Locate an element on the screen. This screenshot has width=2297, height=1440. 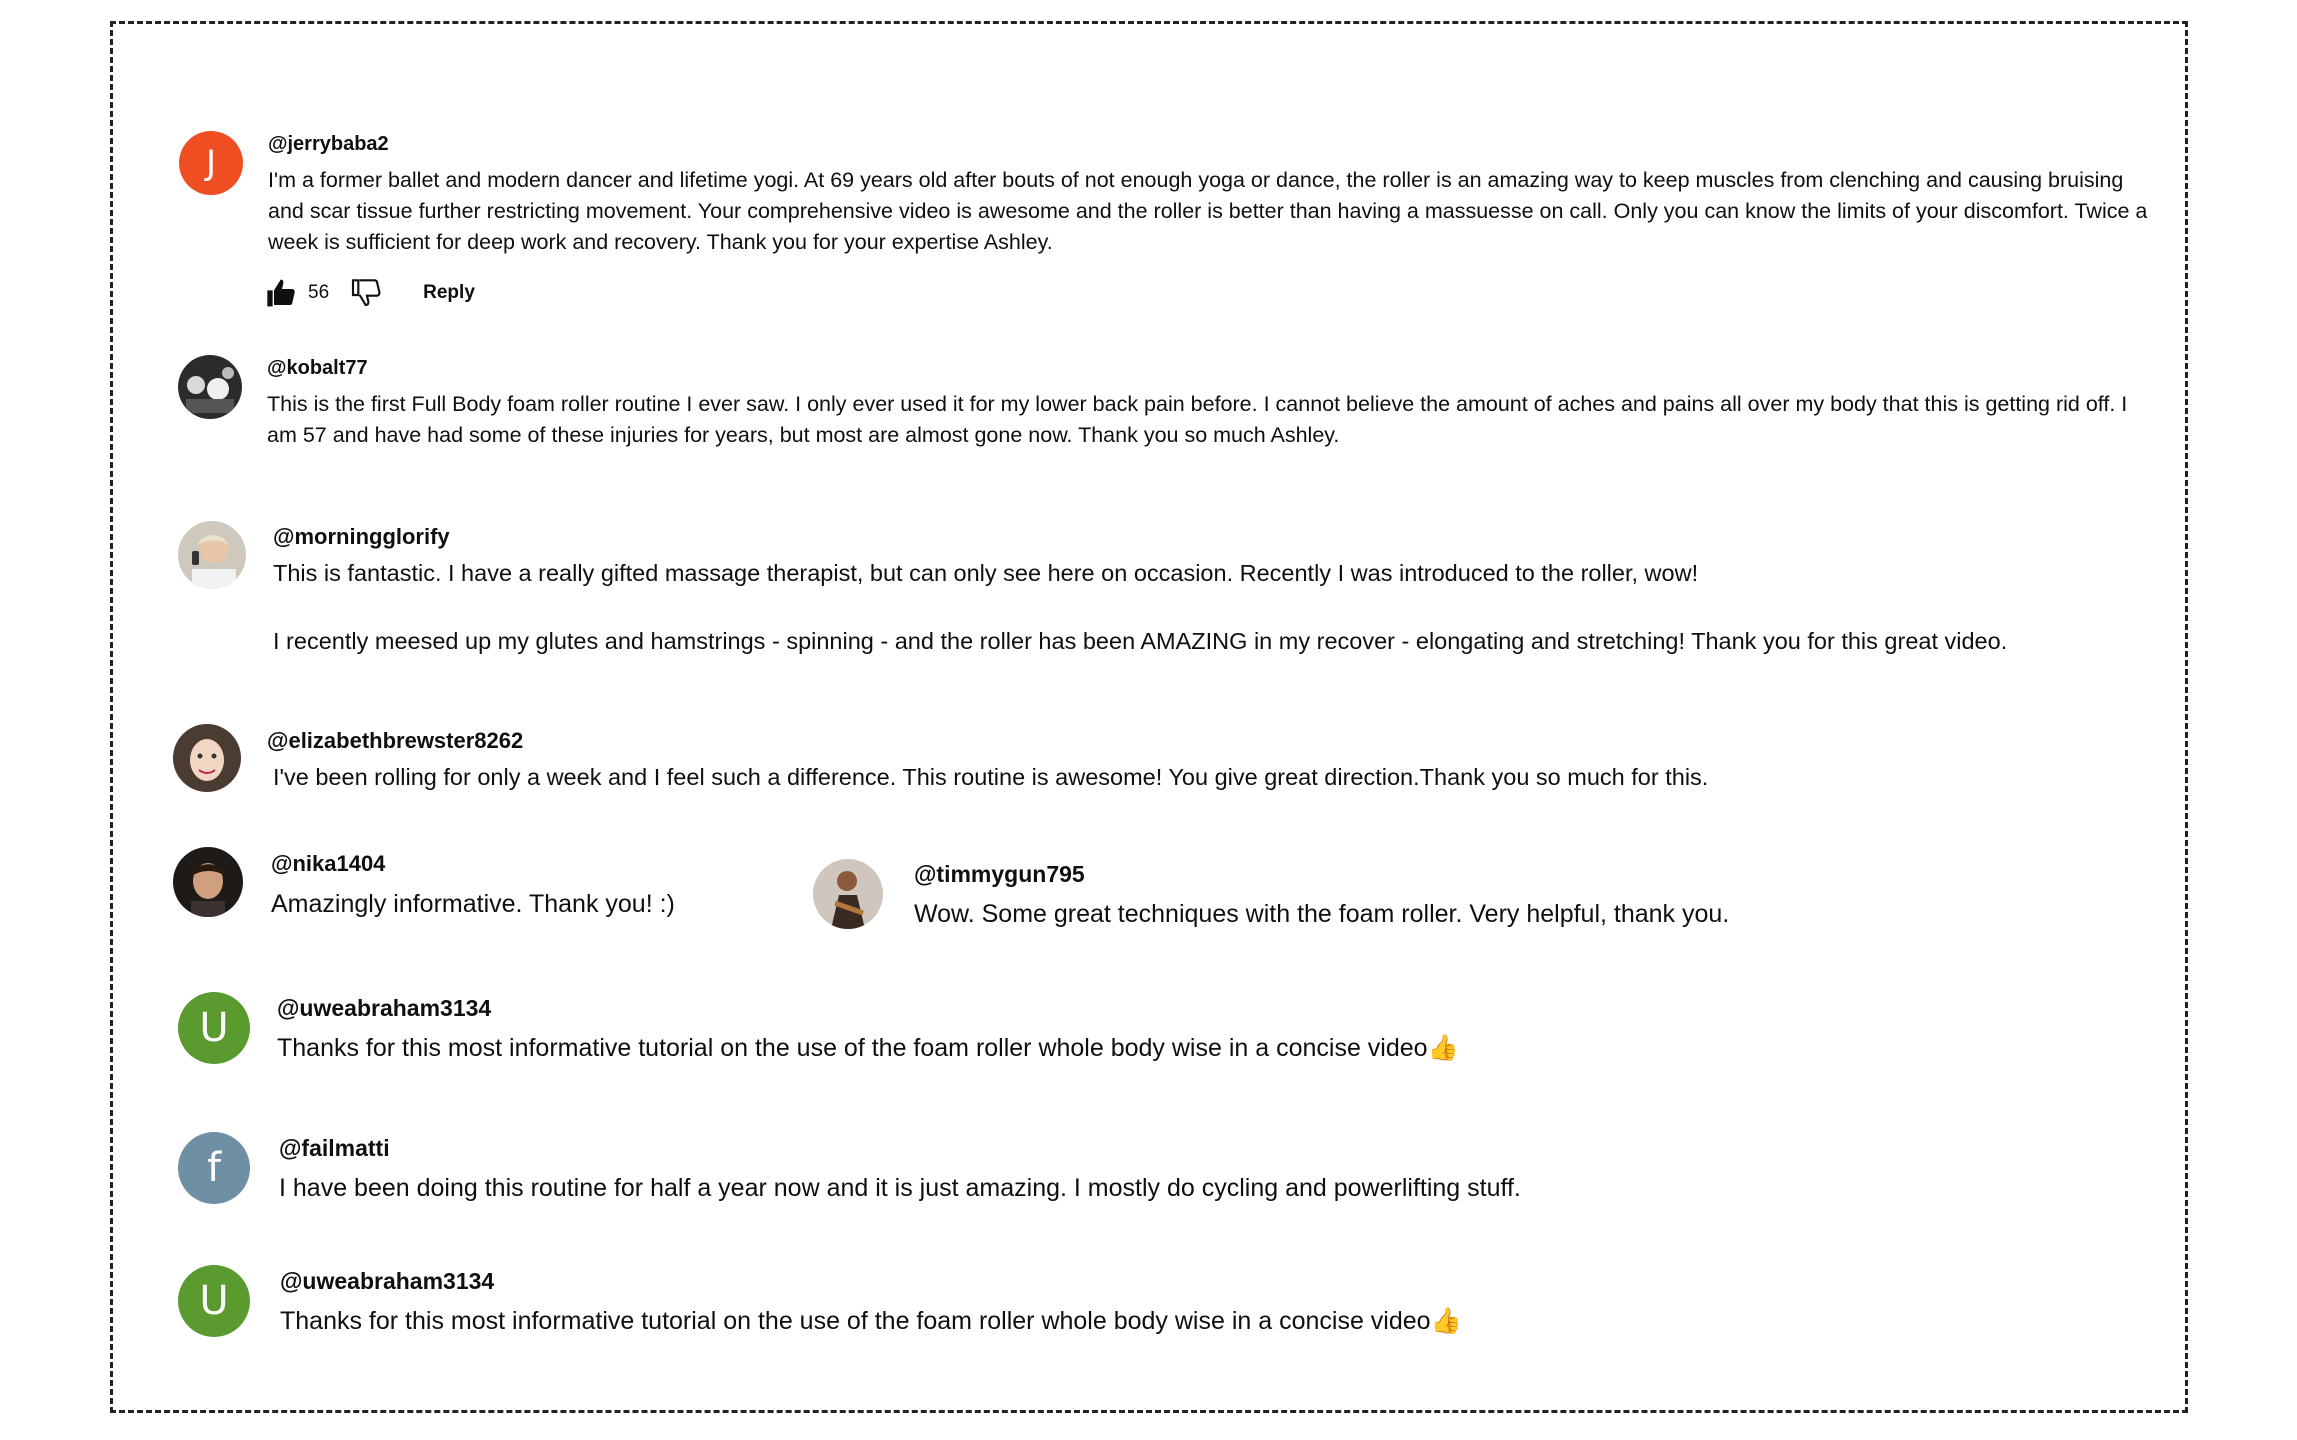
comment-handle: @failmatti is located at coordinates (334, 1148).